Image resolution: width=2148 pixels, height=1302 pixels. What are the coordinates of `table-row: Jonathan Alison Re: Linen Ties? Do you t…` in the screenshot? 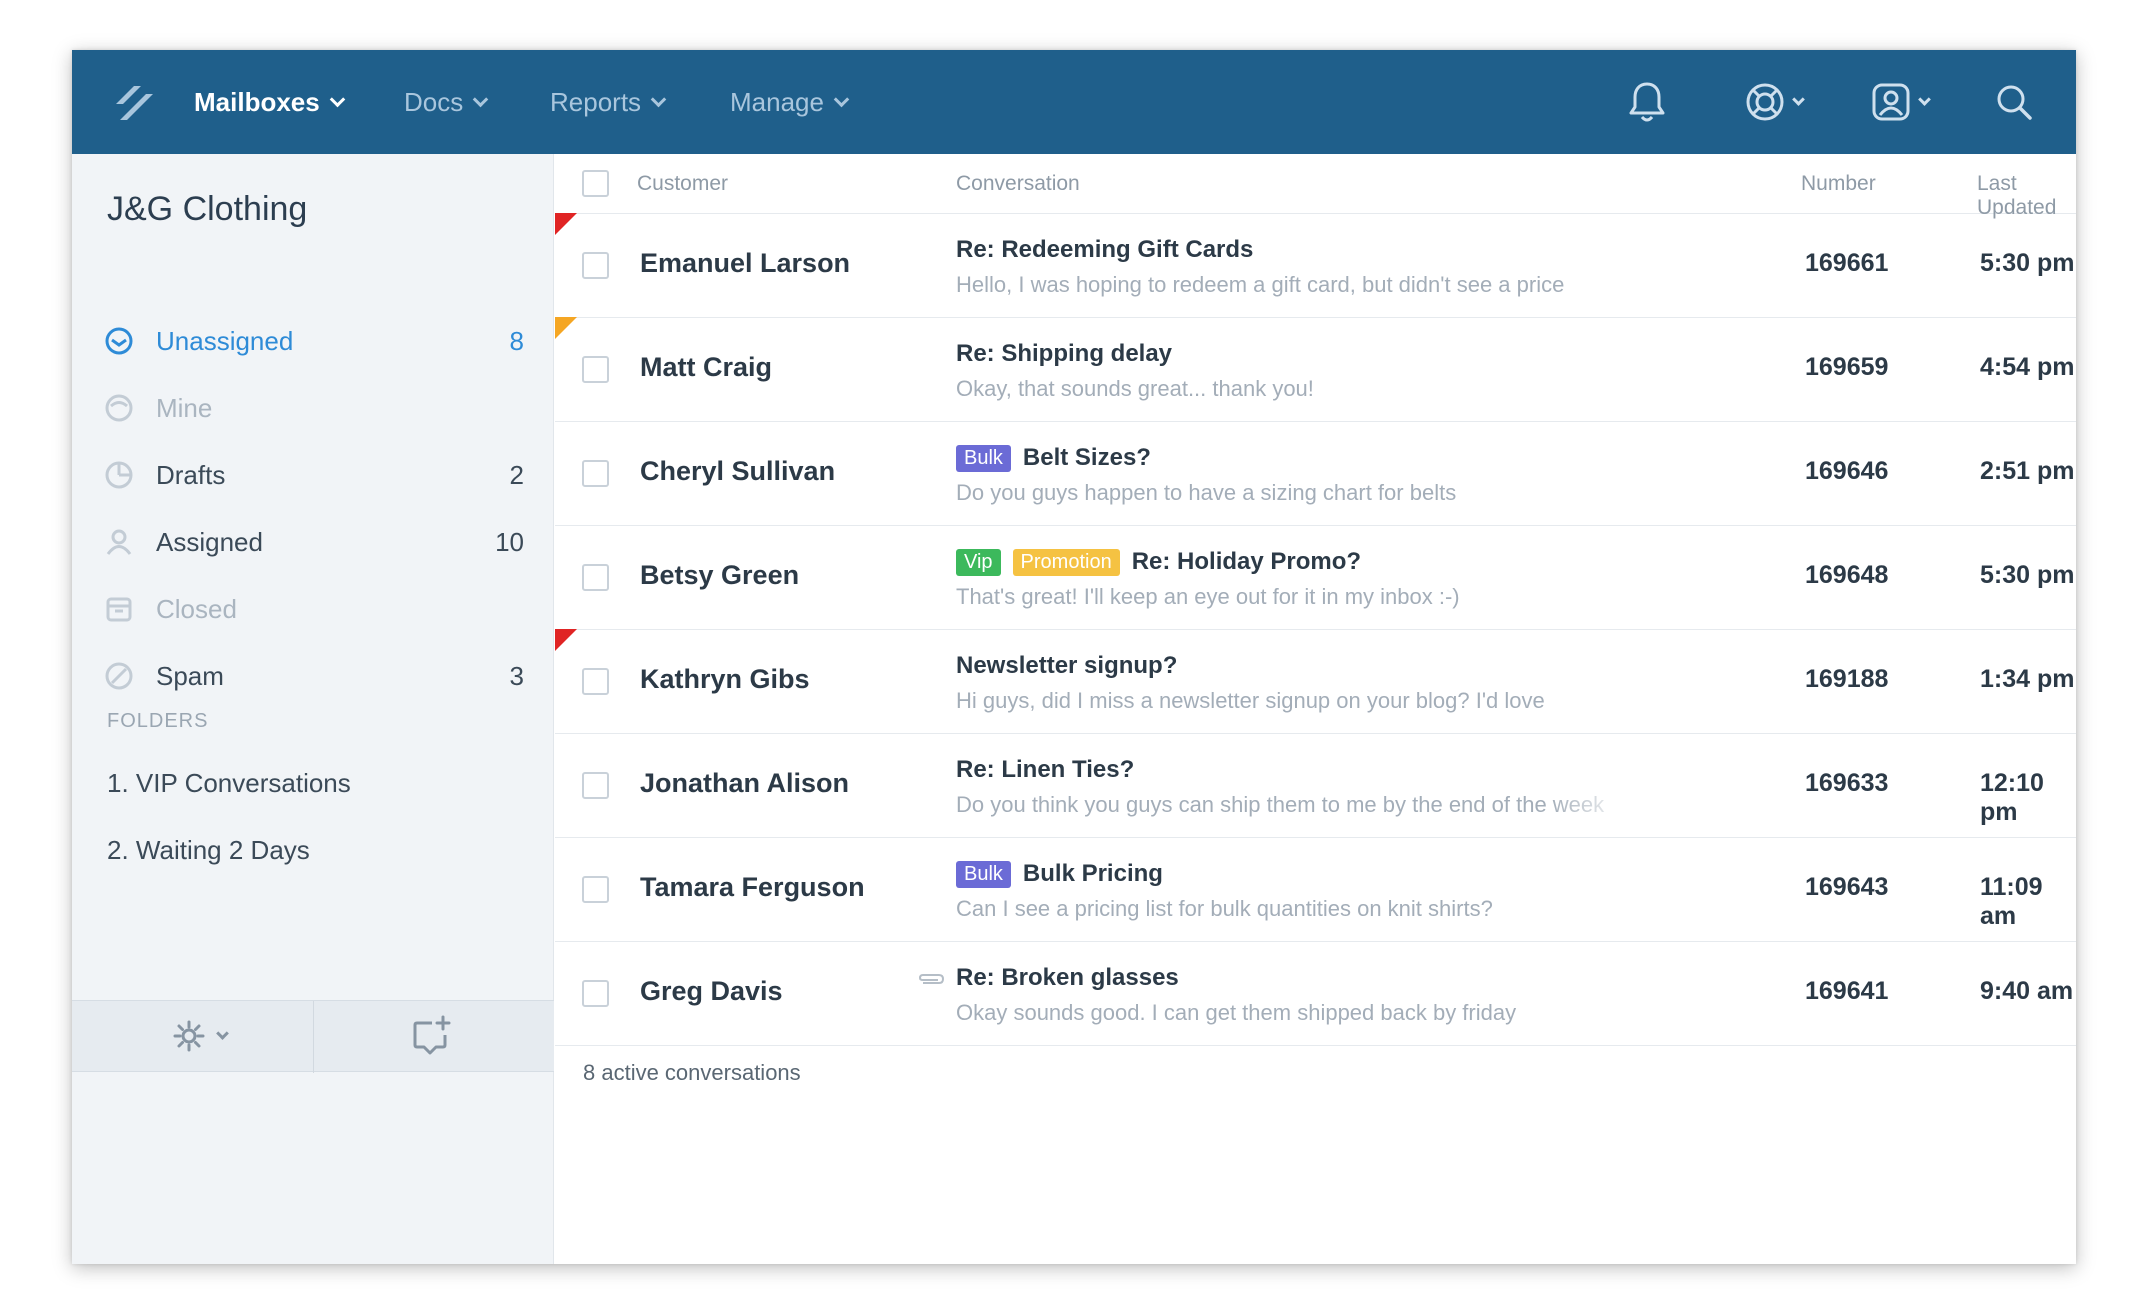 It's located at (1315, 786).